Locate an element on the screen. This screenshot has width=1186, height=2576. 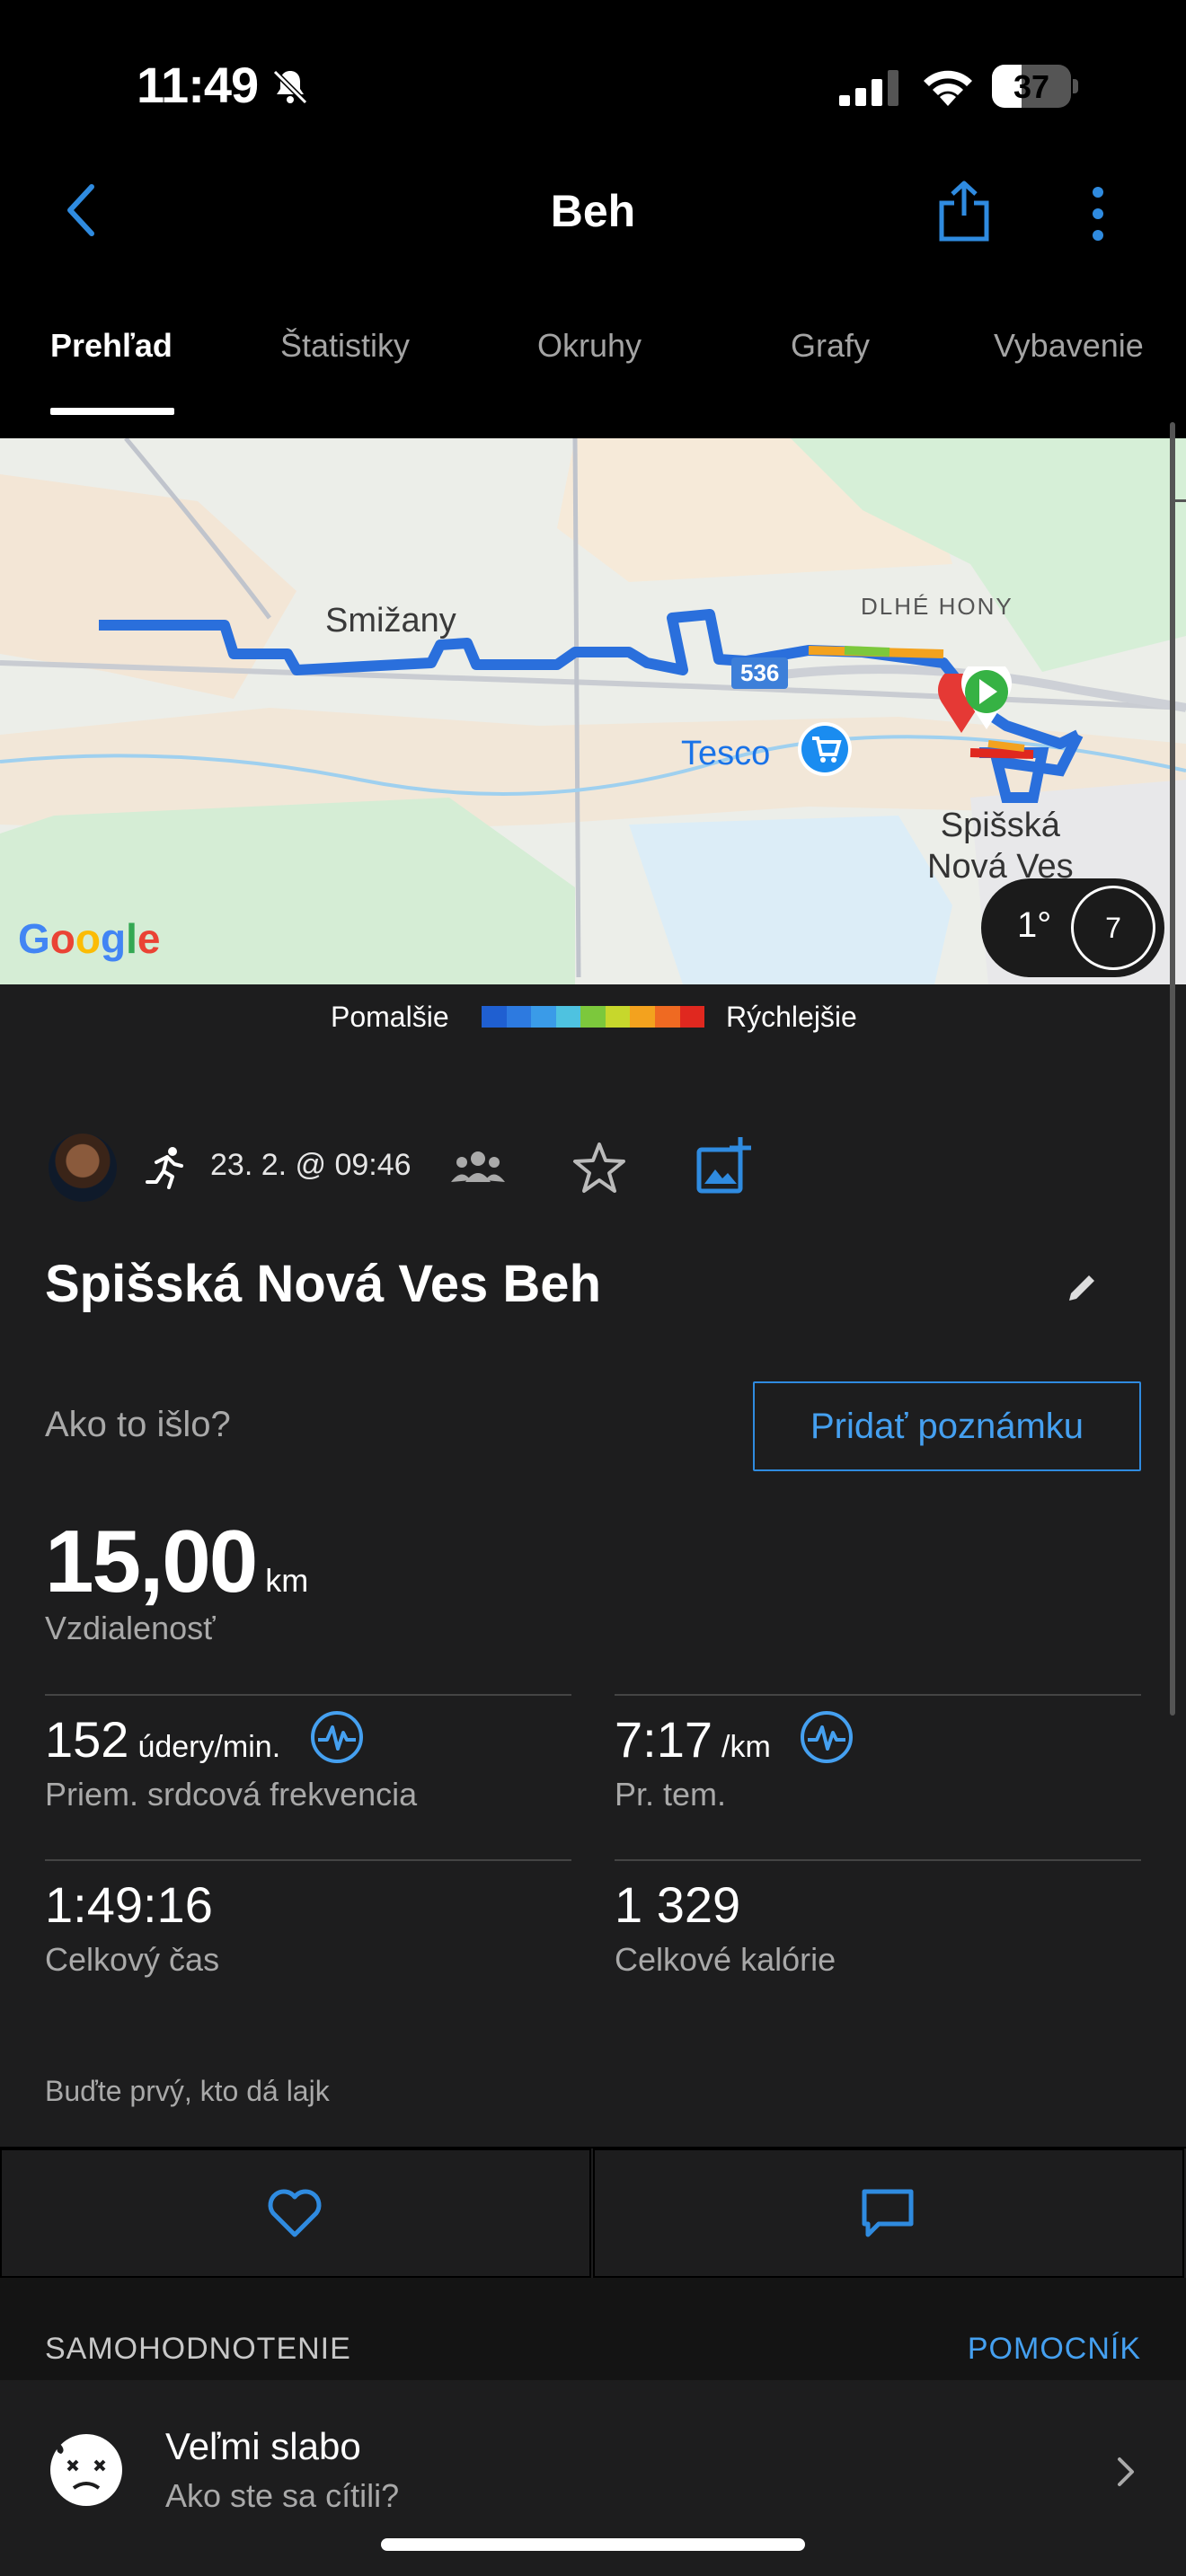
star-icon is located at coordinates (599, 1168).